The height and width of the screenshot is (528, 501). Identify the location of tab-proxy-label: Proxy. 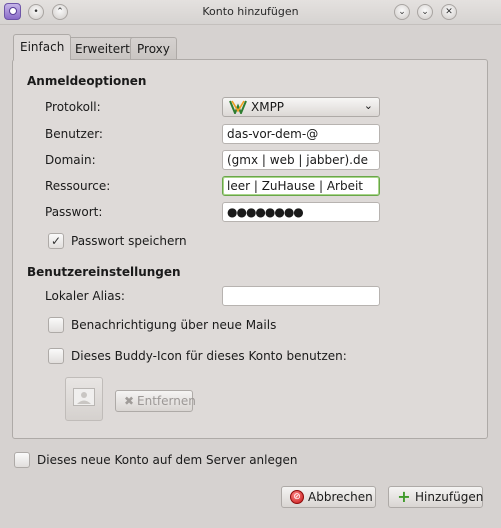
(153, 49).